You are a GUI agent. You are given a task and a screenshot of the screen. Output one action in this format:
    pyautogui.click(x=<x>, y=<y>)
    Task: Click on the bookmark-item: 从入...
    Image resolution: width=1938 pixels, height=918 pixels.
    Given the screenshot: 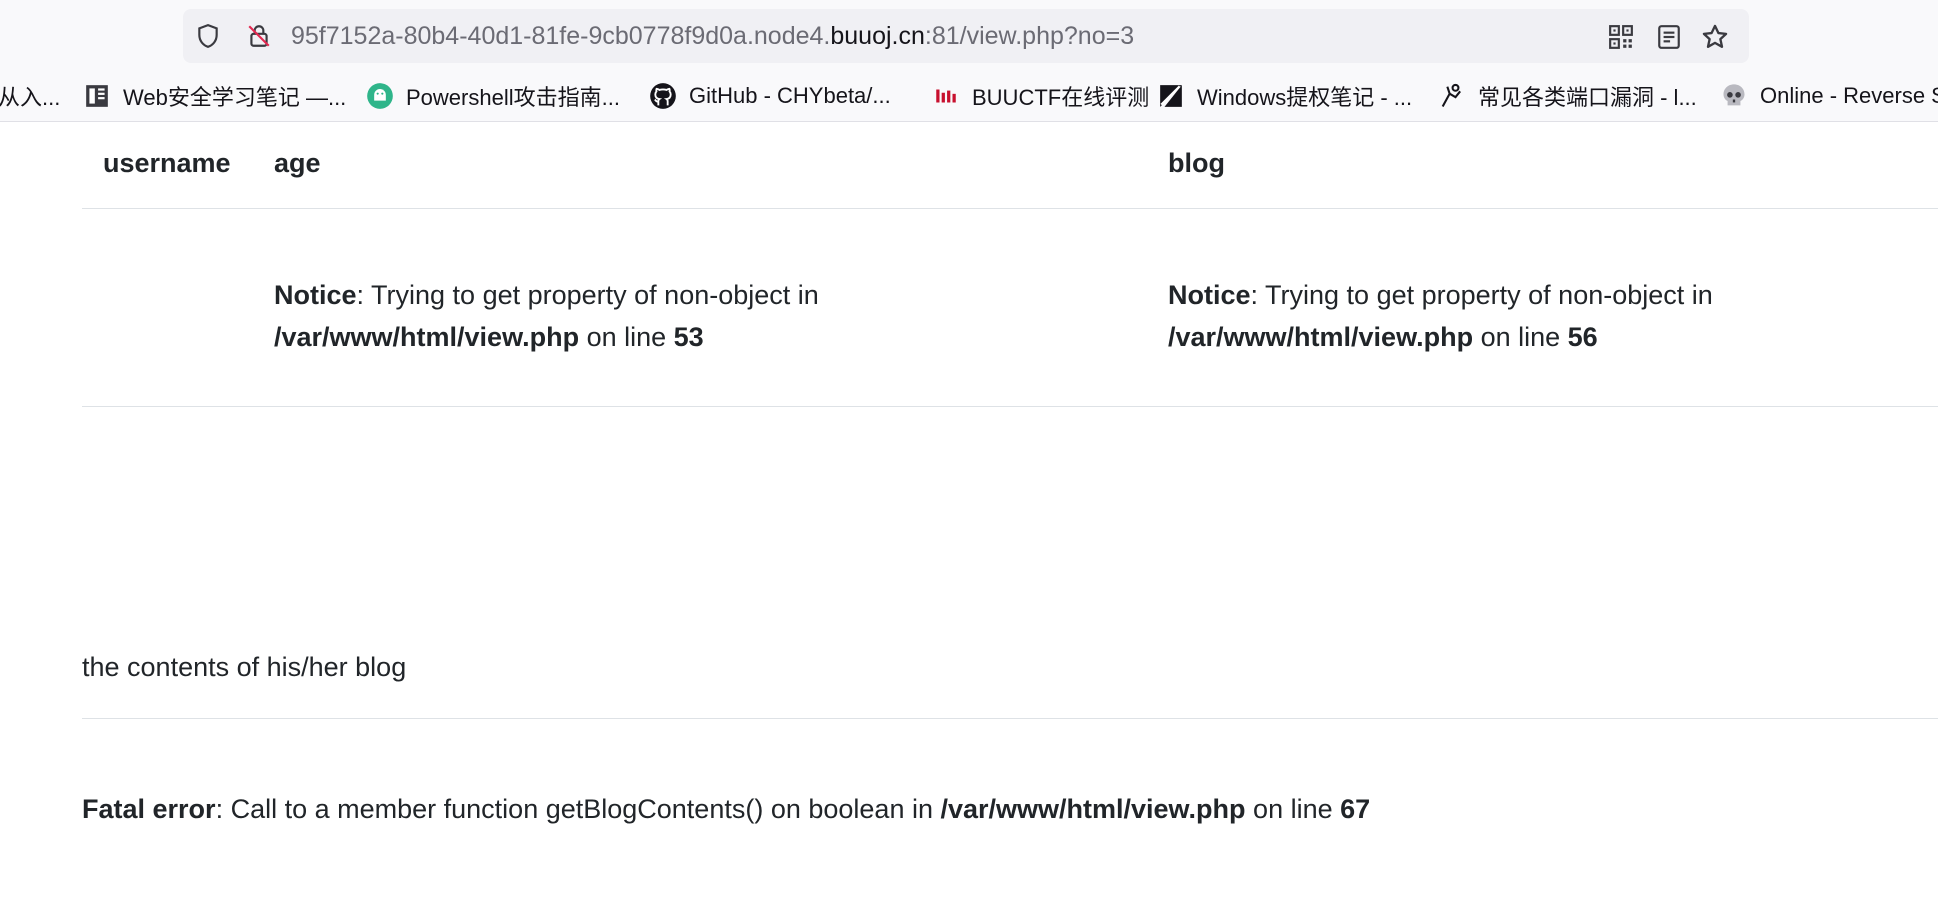 What is the action you would take?
    pyautogui.click(x=30, y=96)
    